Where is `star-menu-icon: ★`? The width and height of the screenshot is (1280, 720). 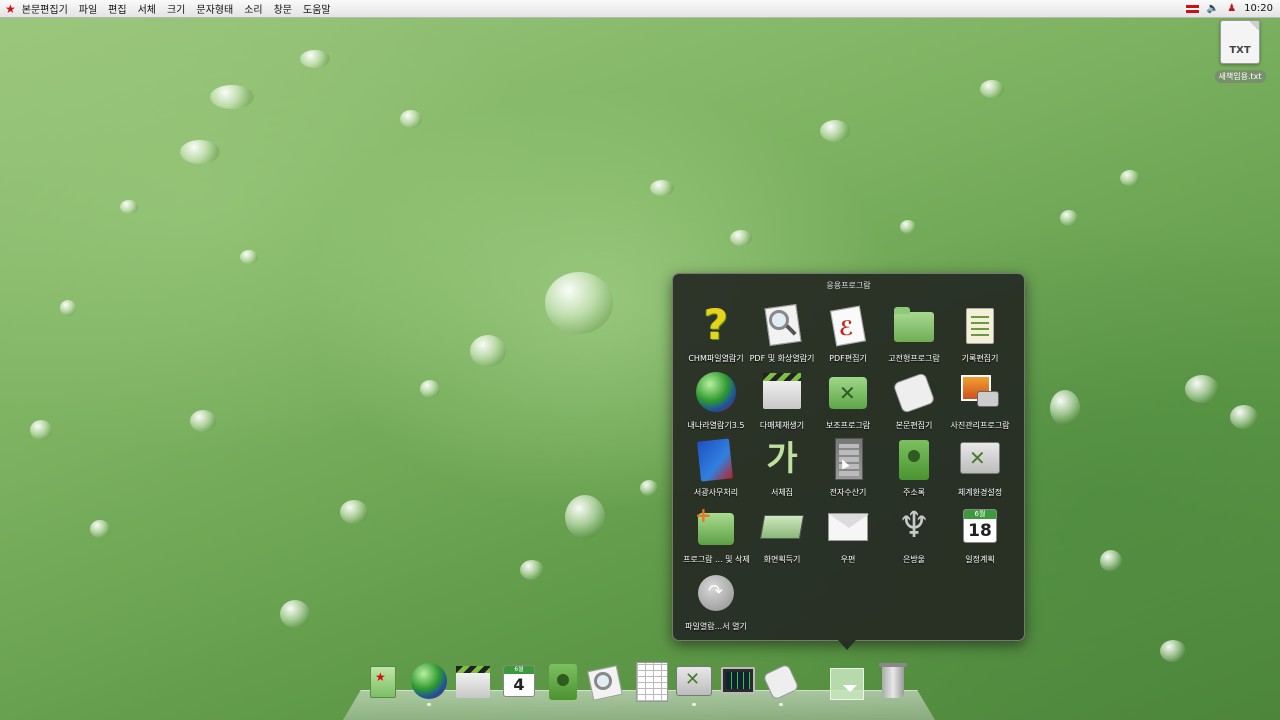 star-menu-icon: ★ is located at coordinates (10, 9).